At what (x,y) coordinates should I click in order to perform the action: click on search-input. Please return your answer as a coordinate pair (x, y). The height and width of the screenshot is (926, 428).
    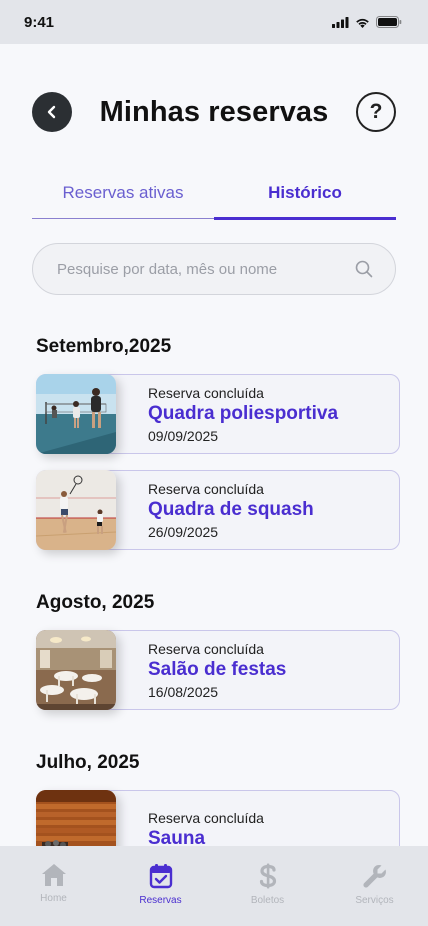
    Looking at the image, I should click on (206, 269).